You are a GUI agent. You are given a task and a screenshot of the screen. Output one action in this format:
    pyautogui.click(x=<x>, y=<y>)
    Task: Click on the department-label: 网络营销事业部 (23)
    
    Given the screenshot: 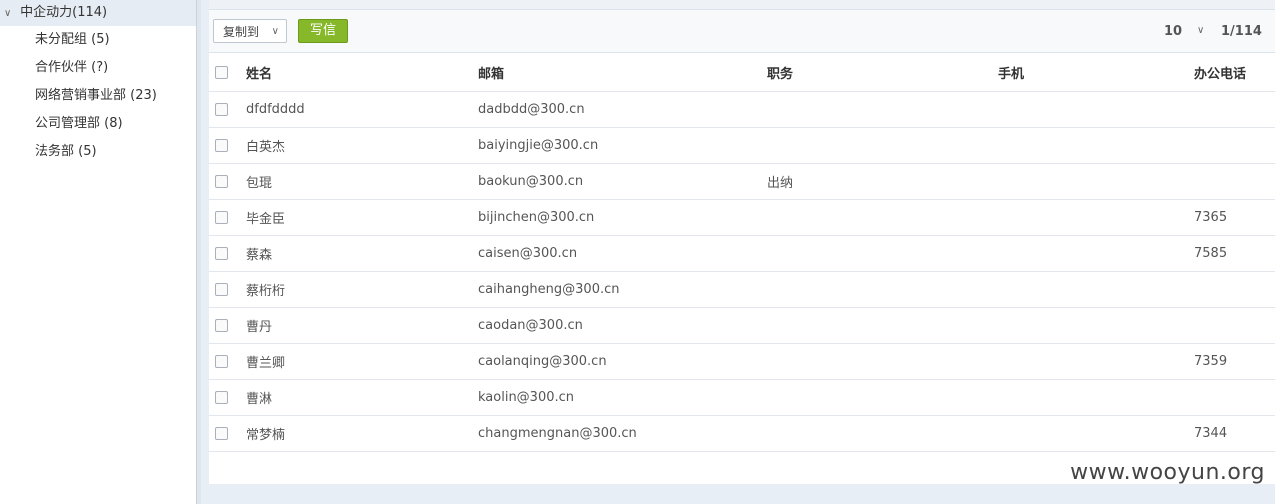 What is the action you would take?
    pyautogui.click(x=96, y=95)
    